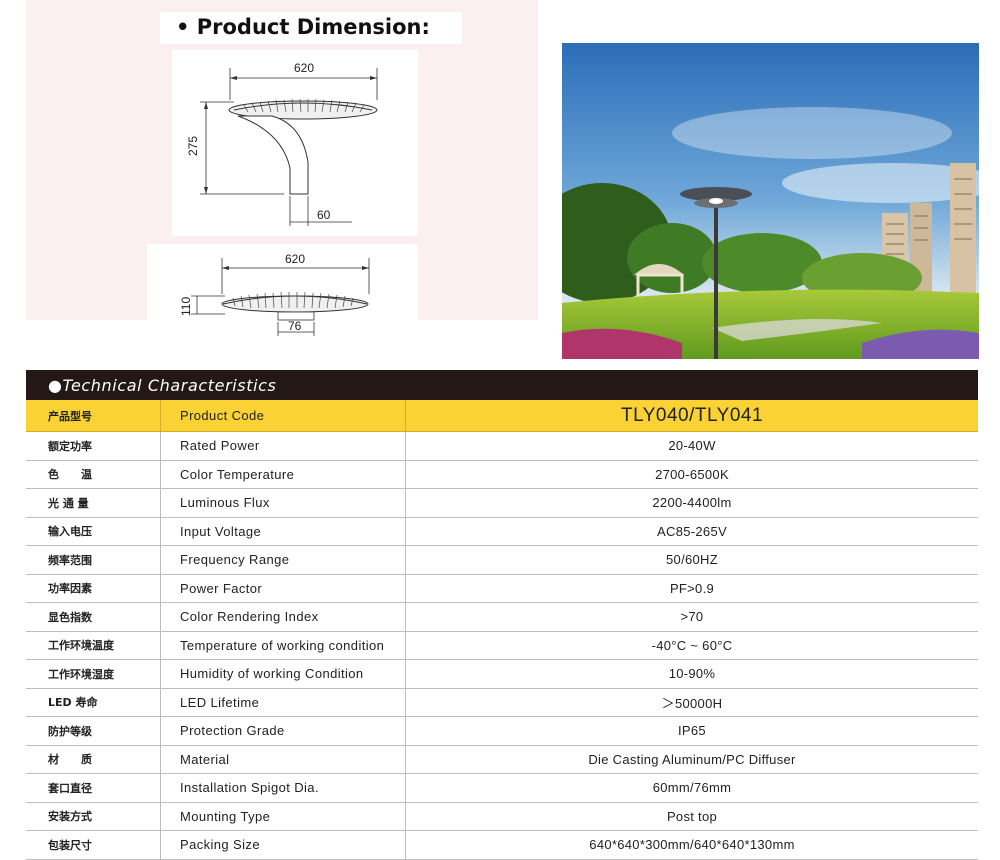  What do you see at coordinates (283, 759) in the screenshot?
I see `spec-label-en: Material` at bounding box center [283, 759].